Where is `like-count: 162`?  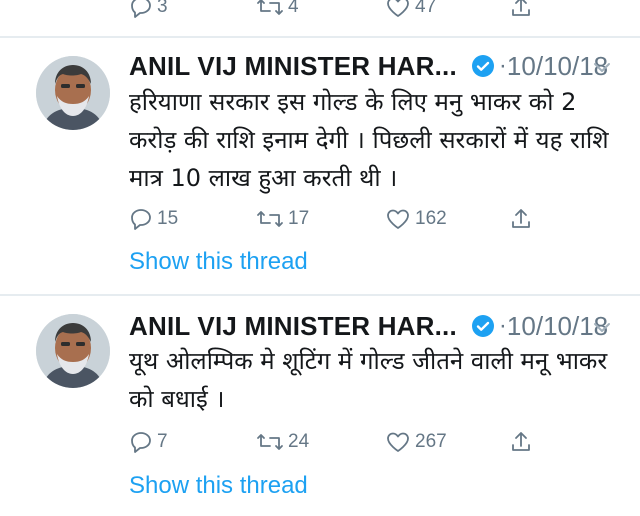 like-count: 162 is located at coordinates (431, 218).